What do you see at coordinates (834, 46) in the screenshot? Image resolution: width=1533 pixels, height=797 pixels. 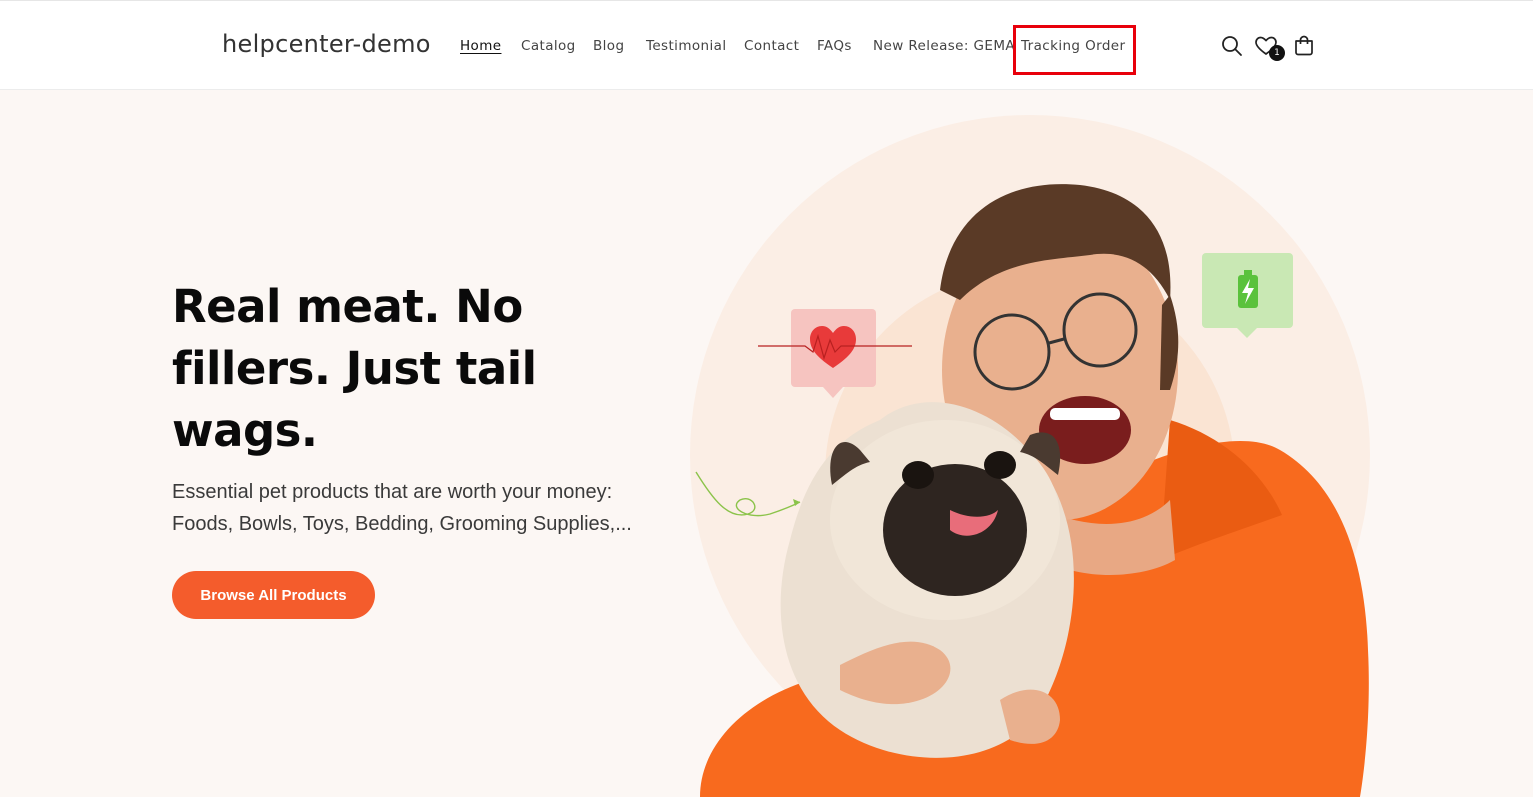 I see `nav-link-faqs: FAQs` at bounding box center [834, 46].